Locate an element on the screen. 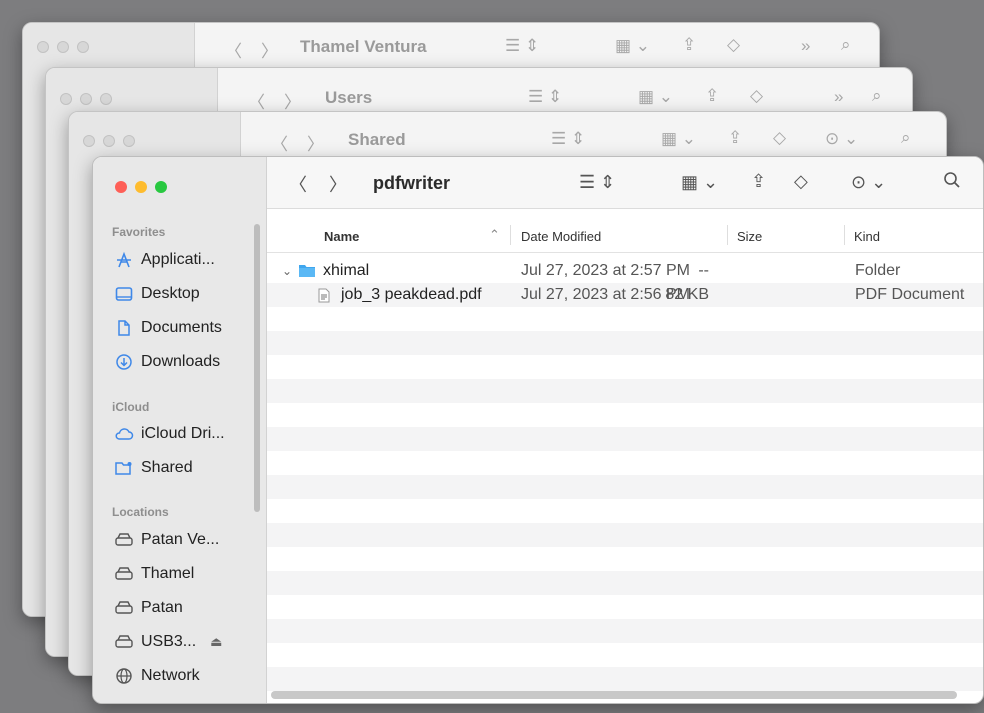  sidebar-item-label: Desktop is located at coordinates (170, 293).